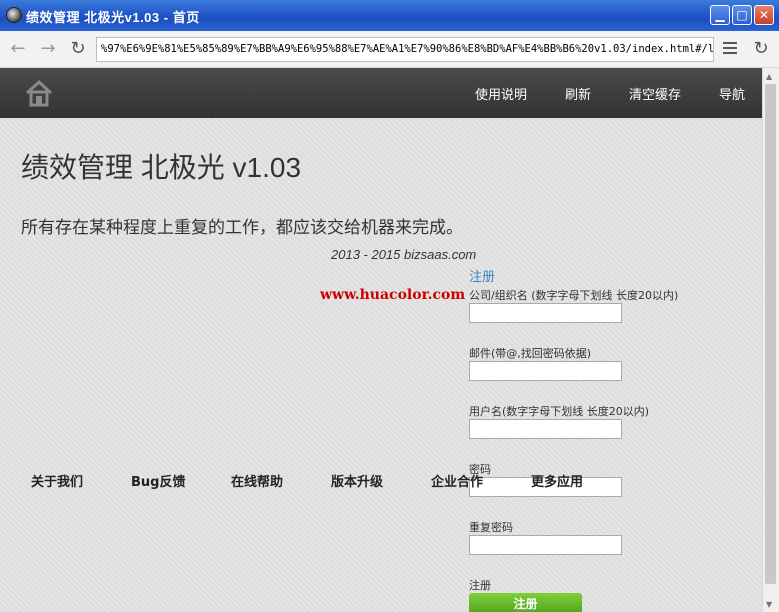 The width and height of the screenshot is (779, 612). What do you see at coordinates (482, 275) in the screenshot?
I see `register-link: 注册` at bounding box center [482, 275].